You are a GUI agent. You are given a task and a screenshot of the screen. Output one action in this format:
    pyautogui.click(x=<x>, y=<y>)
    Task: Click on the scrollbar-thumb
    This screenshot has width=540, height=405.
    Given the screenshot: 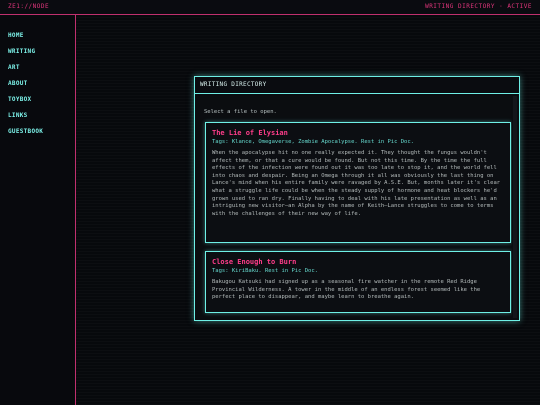 What is the action you would take?
    pyautogui.click(x=515, y=207)
    